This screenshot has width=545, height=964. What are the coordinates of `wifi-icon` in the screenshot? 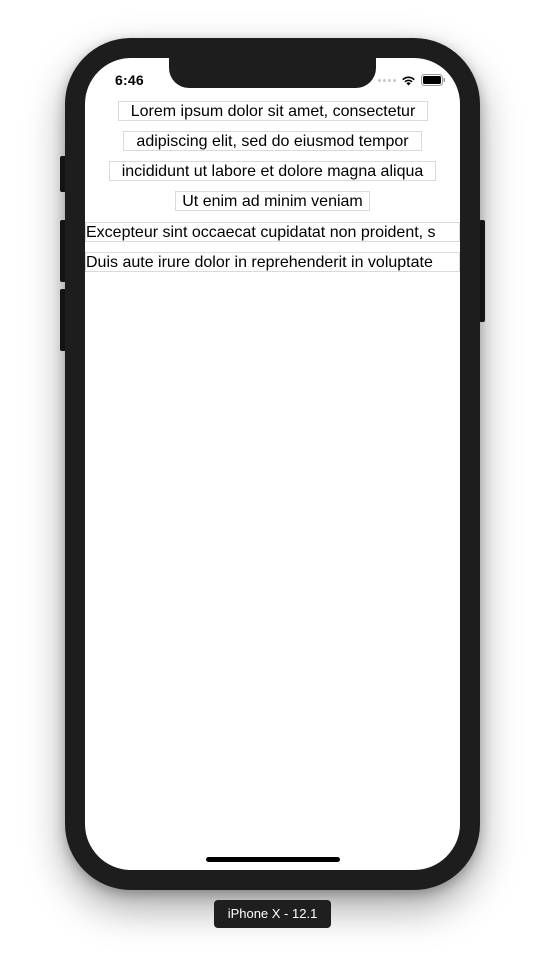 It's located at (408, 80).